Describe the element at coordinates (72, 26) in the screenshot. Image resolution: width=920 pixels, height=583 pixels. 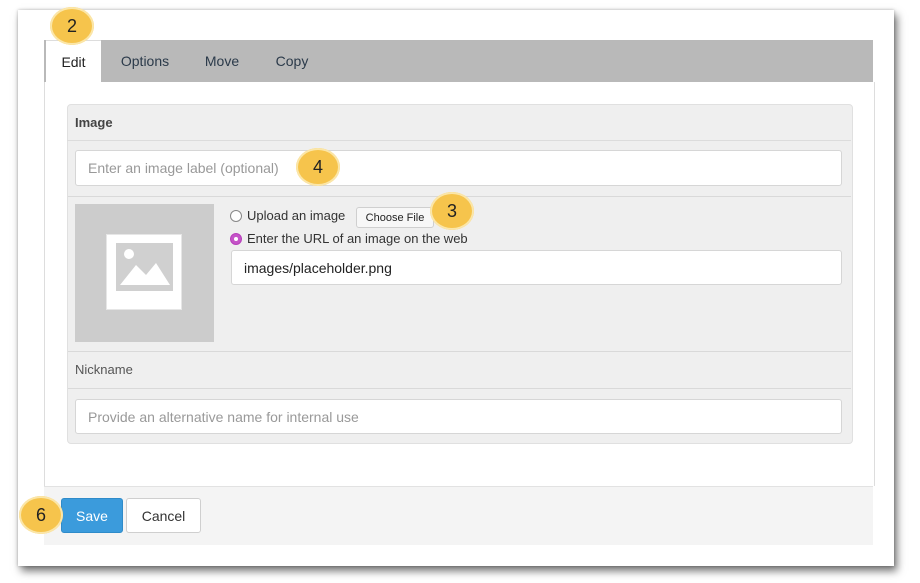
I see `callout-badge: 2` at that location.